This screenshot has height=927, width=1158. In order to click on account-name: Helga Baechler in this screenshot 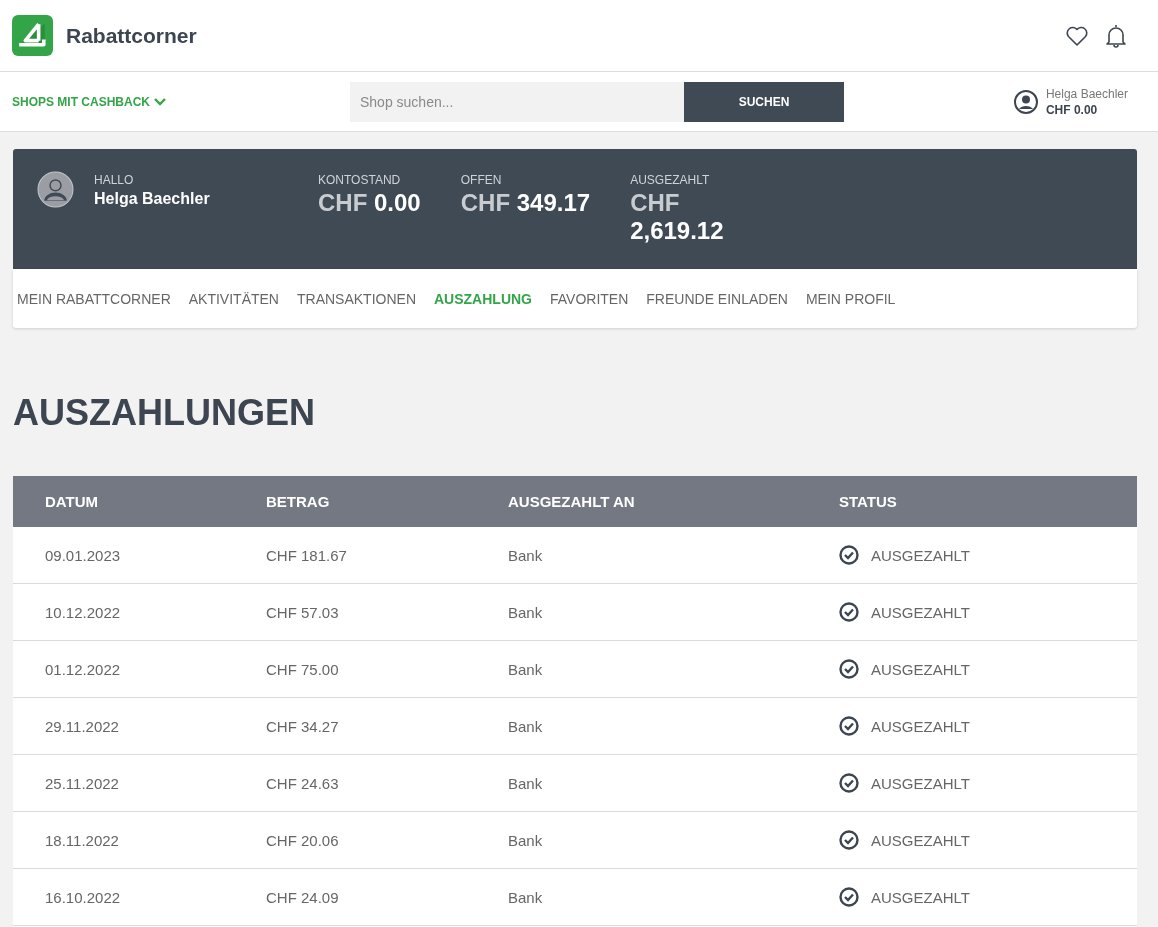, I will do `click(152, 199)`.